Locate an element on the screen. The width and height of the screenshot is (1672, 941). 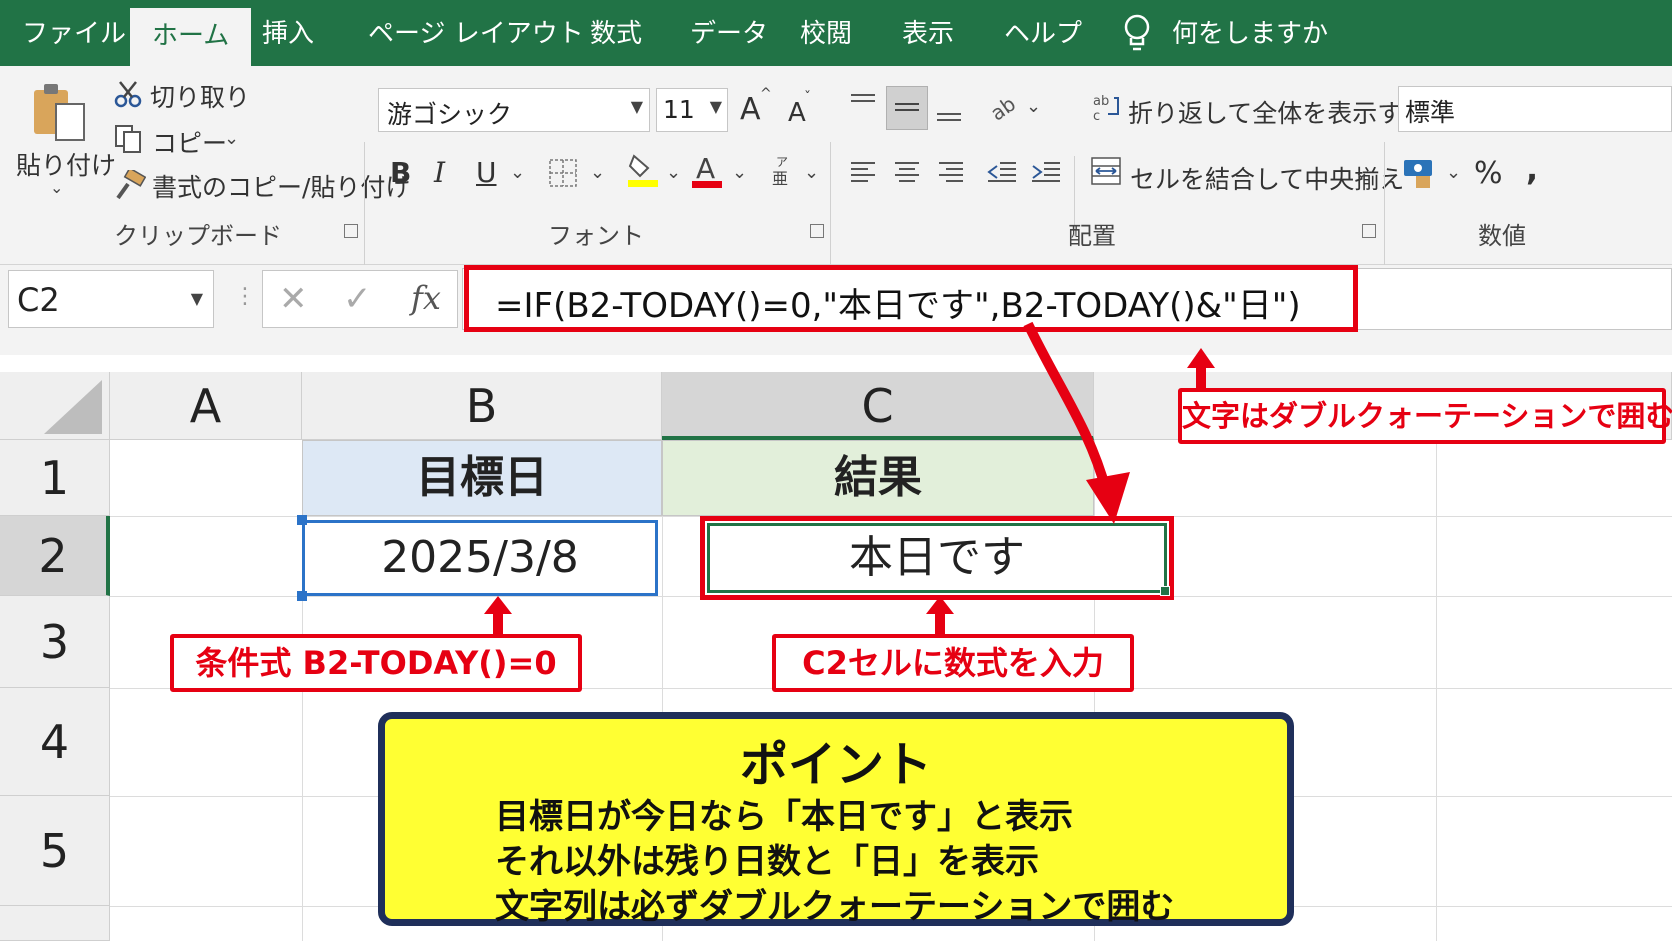
paste-dropdown-icon: ⌄ is located at coordinates (56, 187).